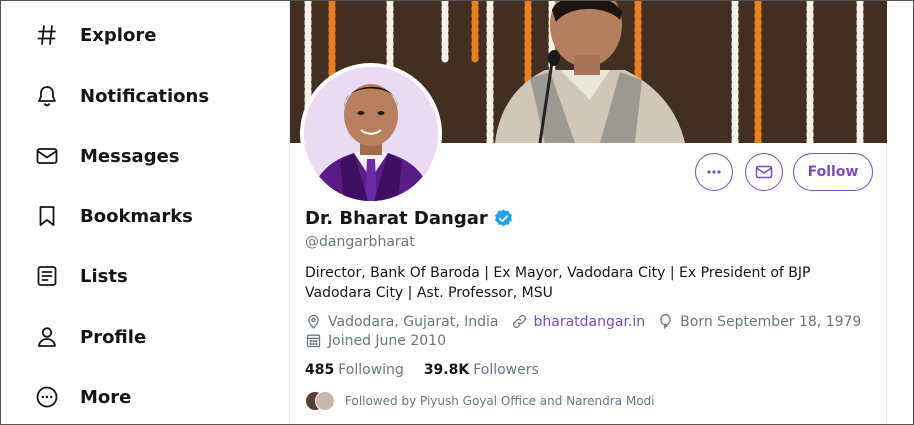 This screenshot has height=425, width=914. What do you see at coordinates (320, 370) in the screenshot?
I see `following-count: 485` at bounding box center [320, 370].